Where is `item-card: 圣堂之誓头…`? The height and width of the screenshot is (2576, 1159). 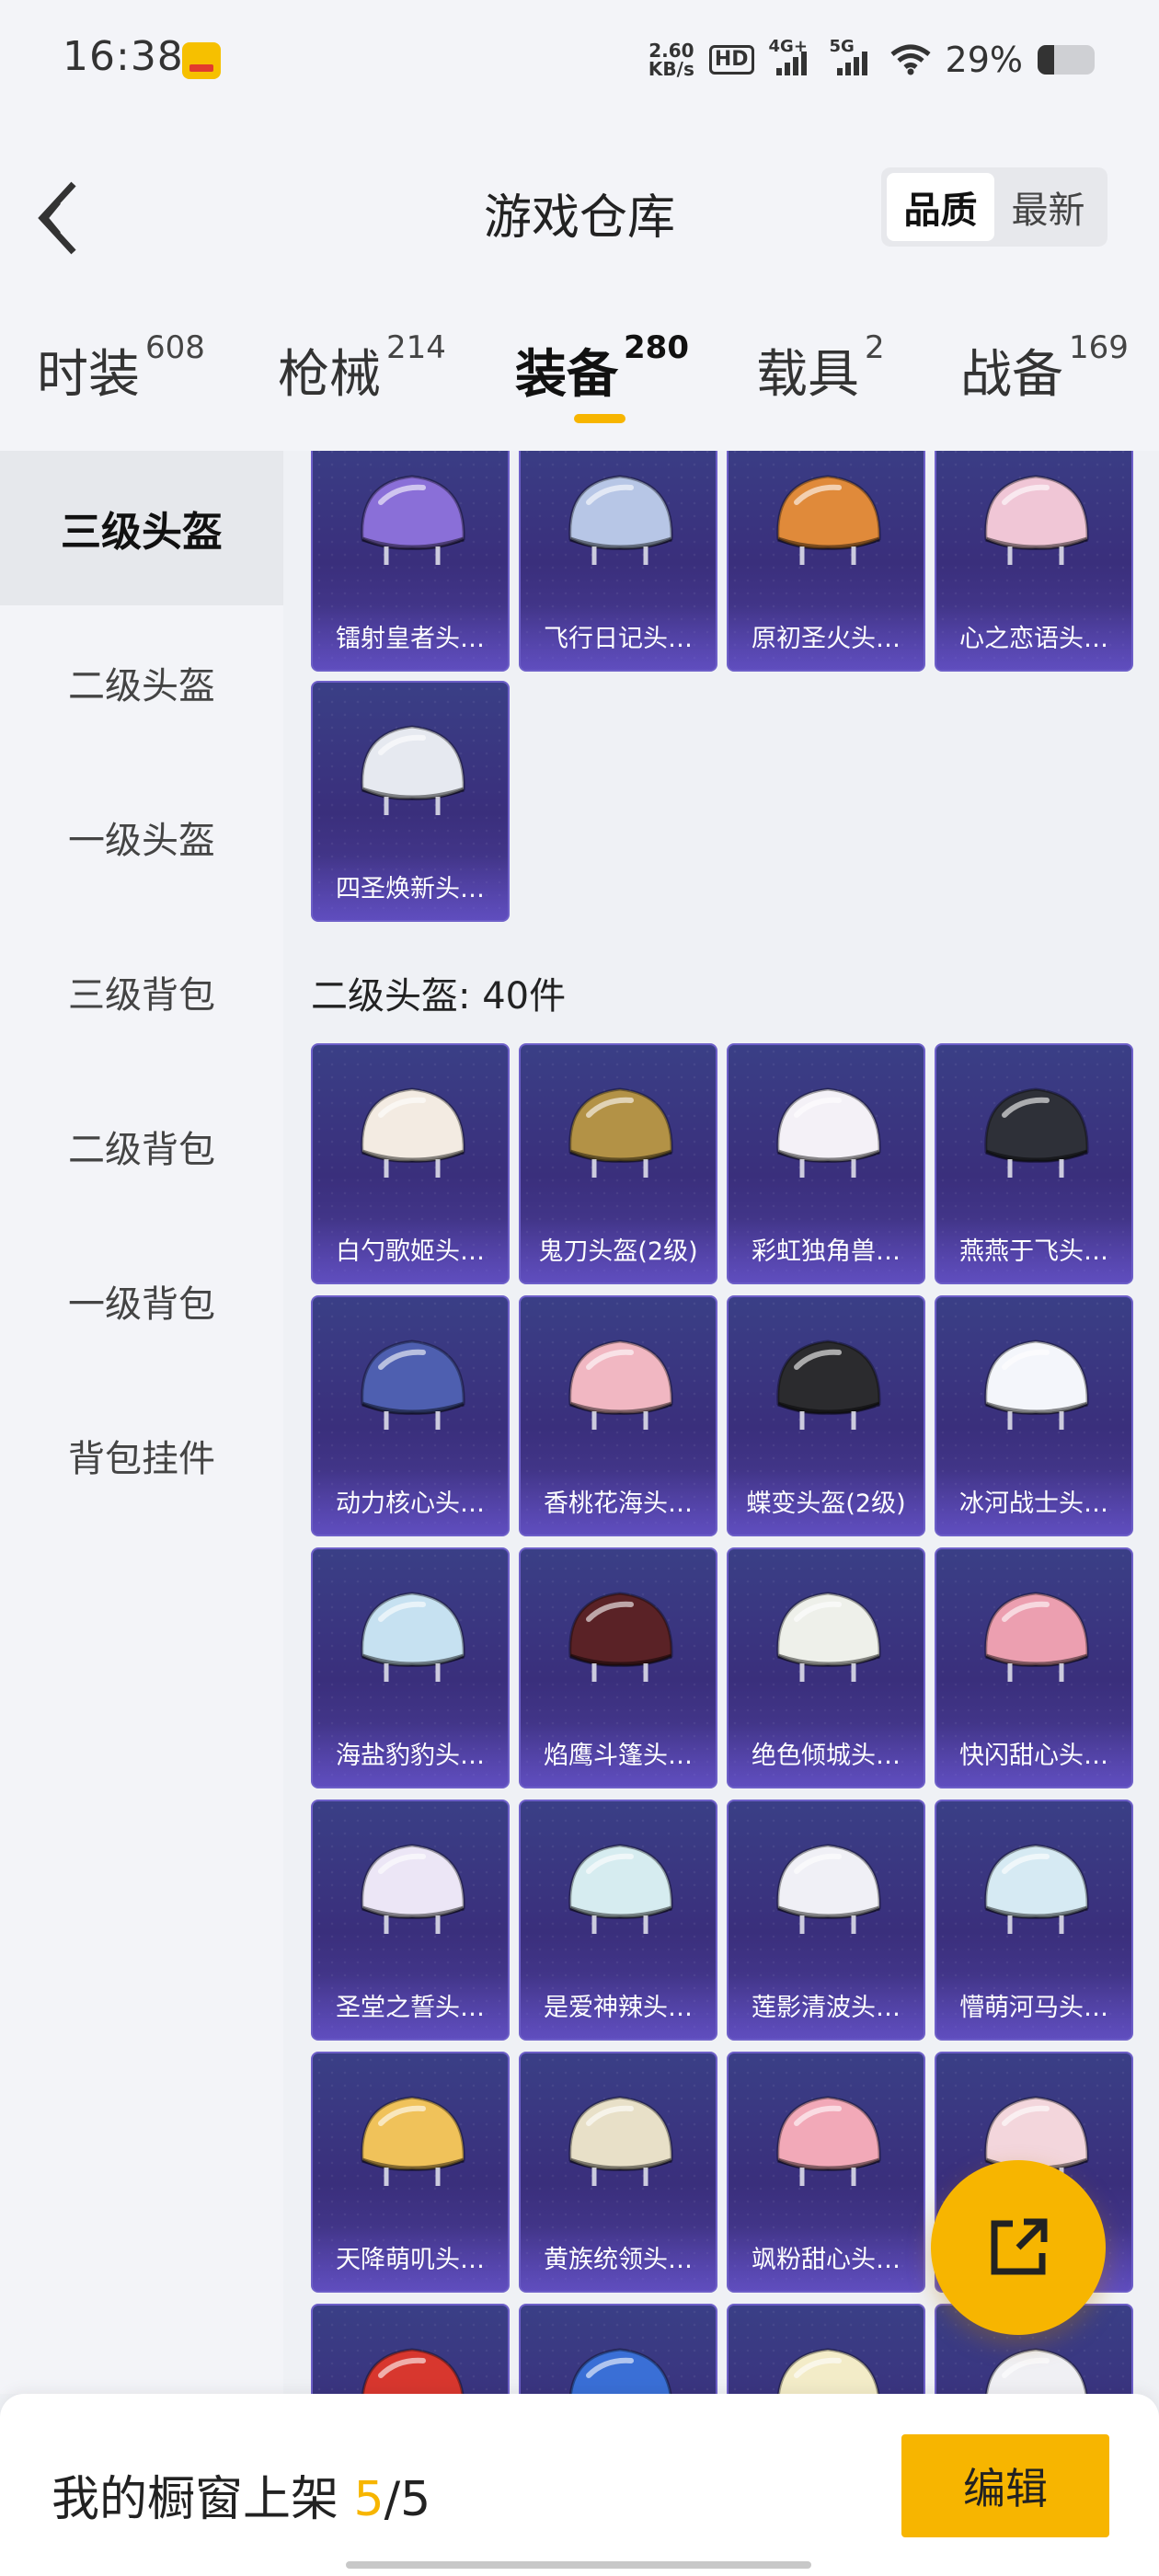
item-card: 圣堂之誓头… is located at coordinates (410, 1920).